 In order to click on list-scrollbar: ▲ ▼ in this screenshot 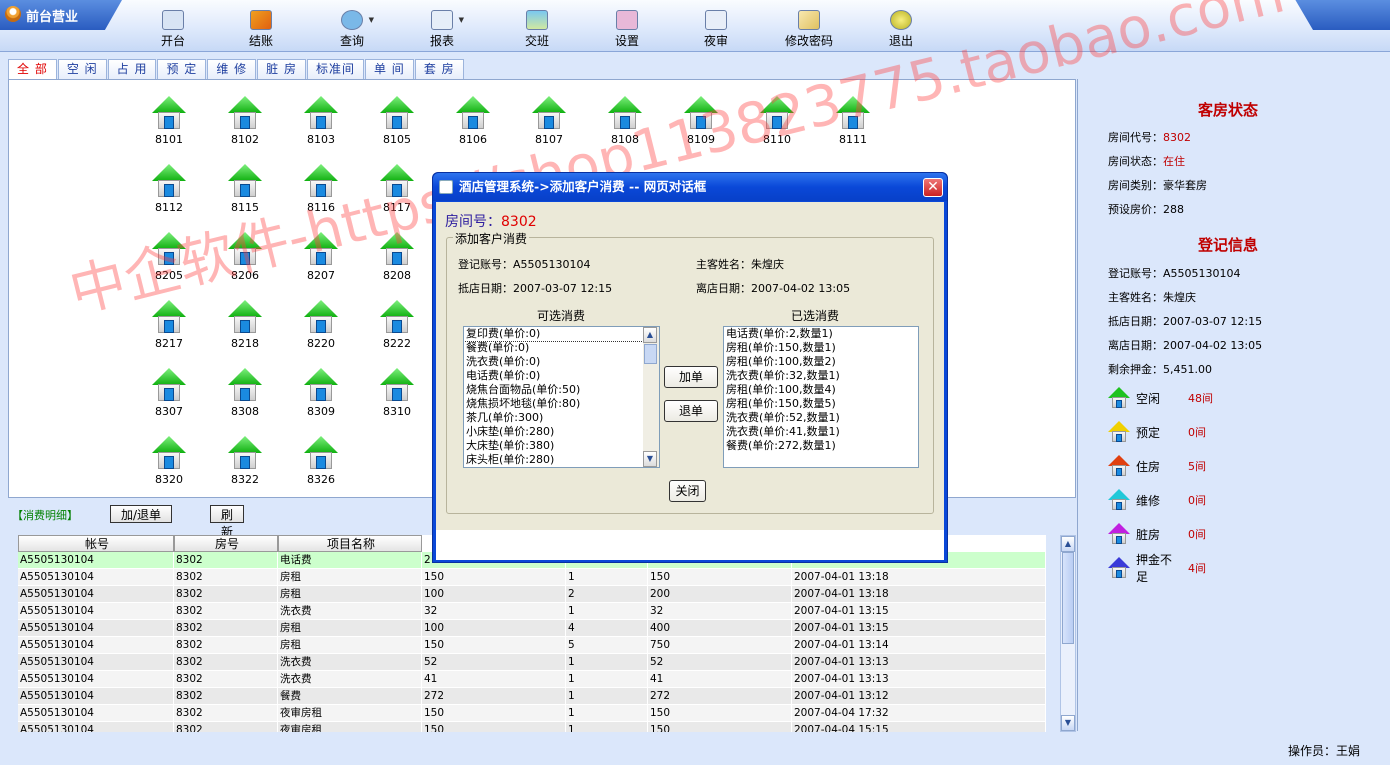, I will do `click(651, 397)`.